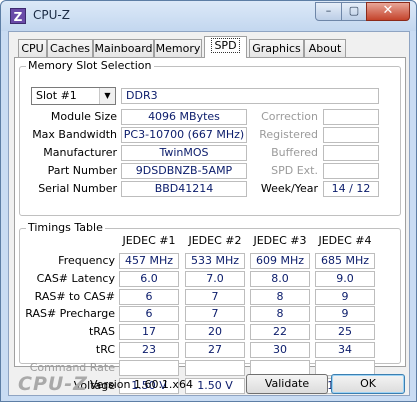 This screenshot has width=417, height=402. What do you see at coordinates (280, 240) in the screenshot?
I see `timing-column-header: JEDEC #3` at bounding box center [280, 240].